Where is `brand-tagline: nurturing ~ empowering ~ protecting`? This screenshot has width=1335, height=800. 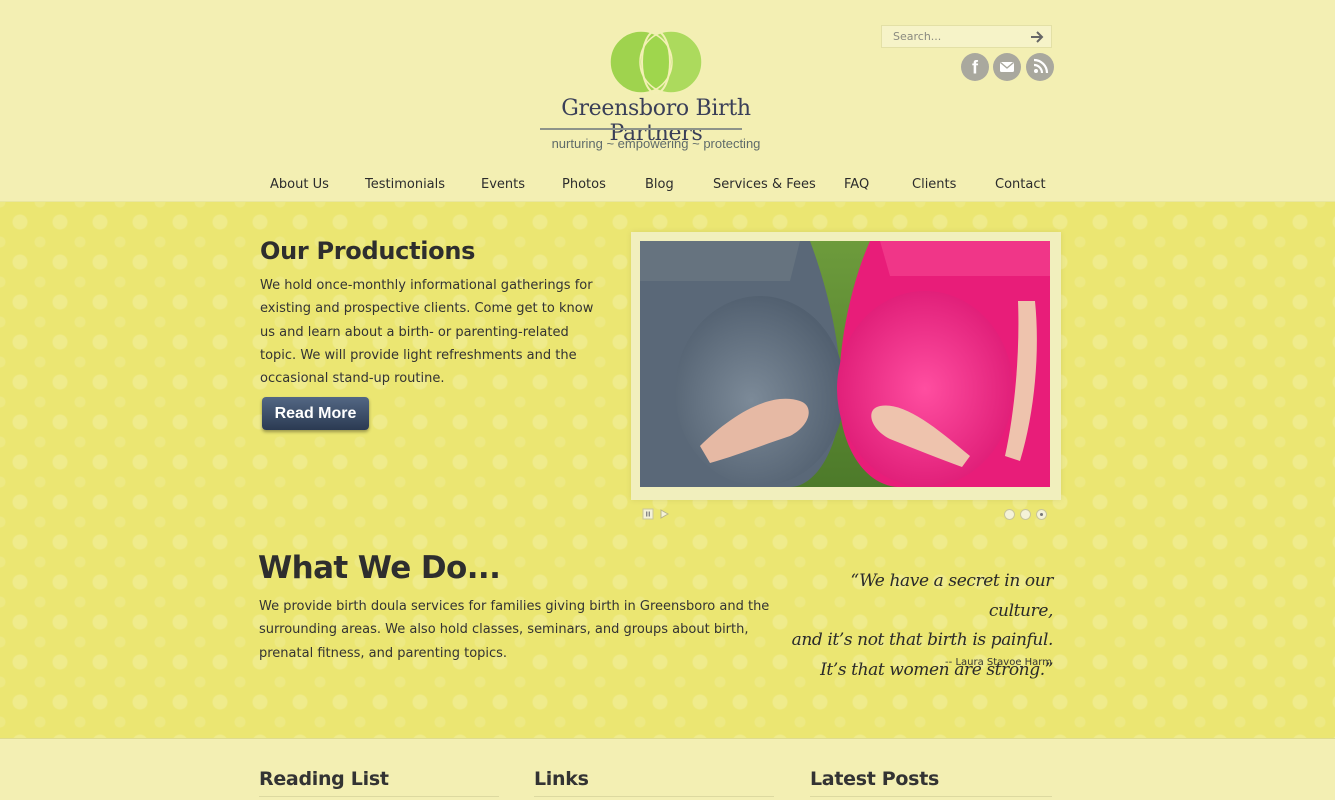
brand-tagline: nurturing ~ empowering ~ protecting is located at coordinates (656, 143).